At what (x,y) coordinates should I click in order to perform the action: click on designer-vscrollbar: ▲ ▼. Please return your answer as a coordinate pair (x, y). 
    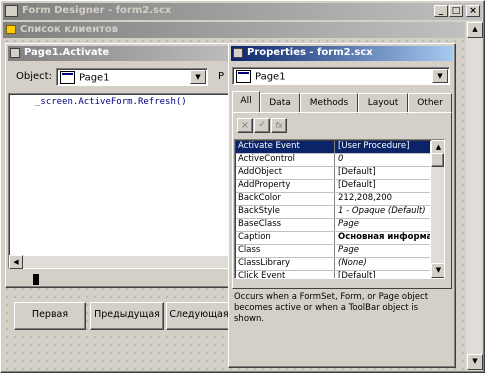
    Looking at the image, I should click on (474, 196).